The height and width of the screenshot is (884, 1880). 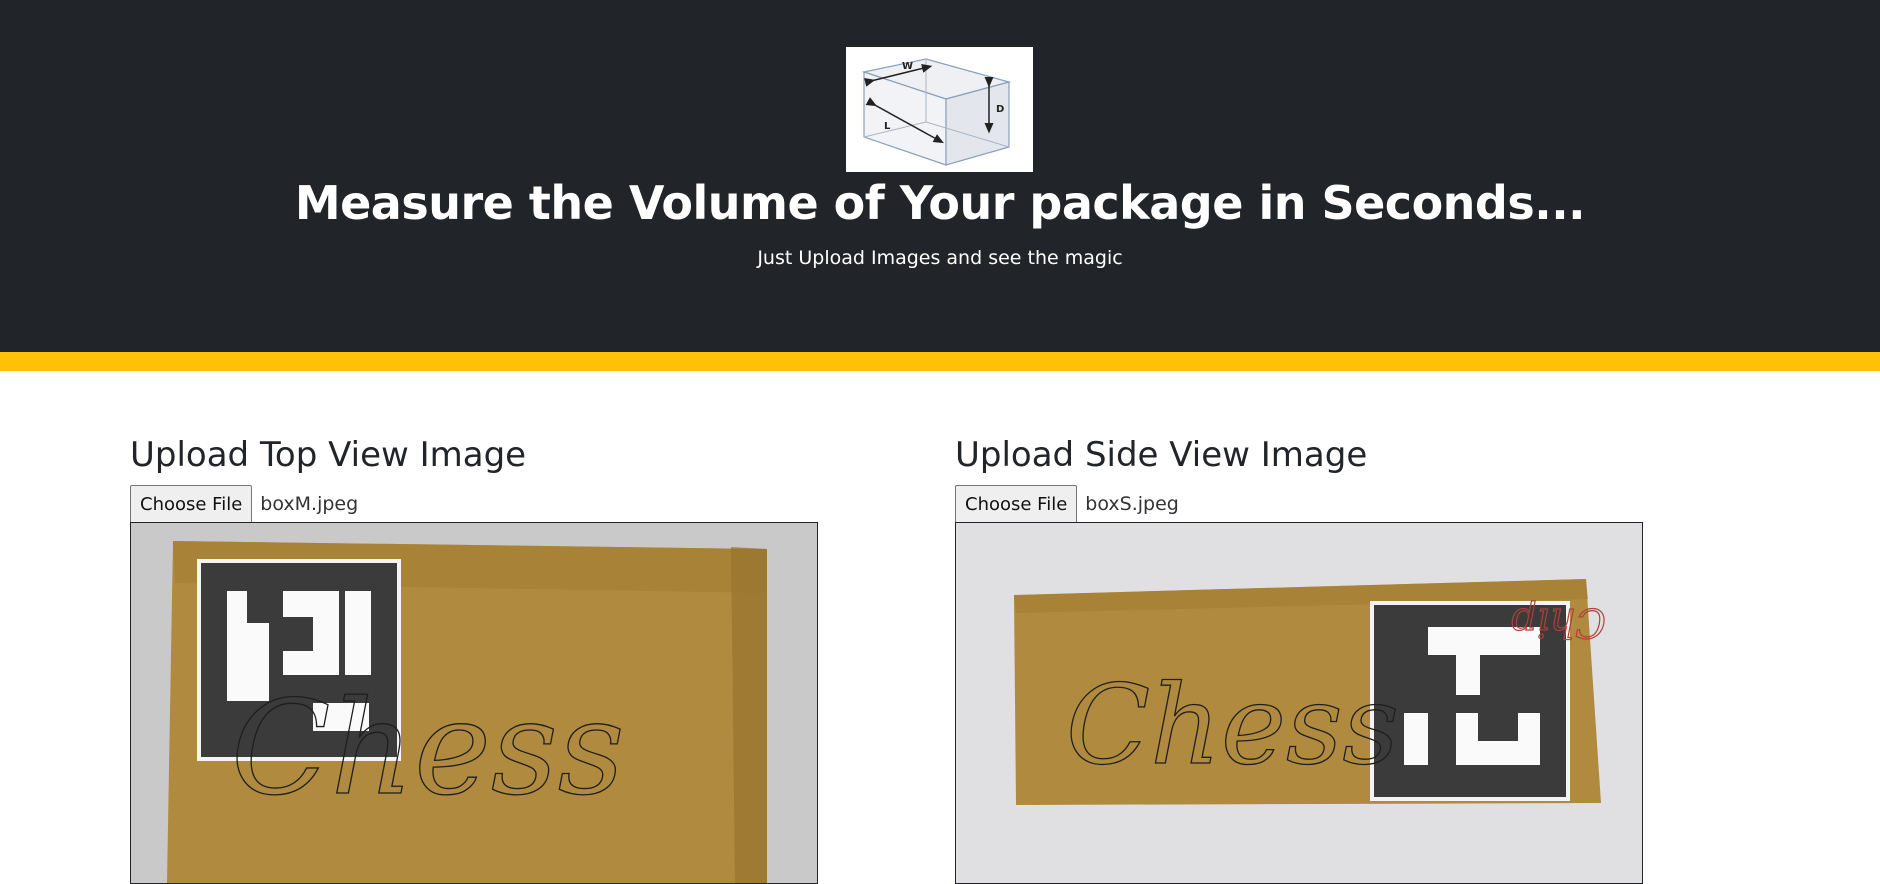 I want to click on accent-divider, so click(x=940, y=361).